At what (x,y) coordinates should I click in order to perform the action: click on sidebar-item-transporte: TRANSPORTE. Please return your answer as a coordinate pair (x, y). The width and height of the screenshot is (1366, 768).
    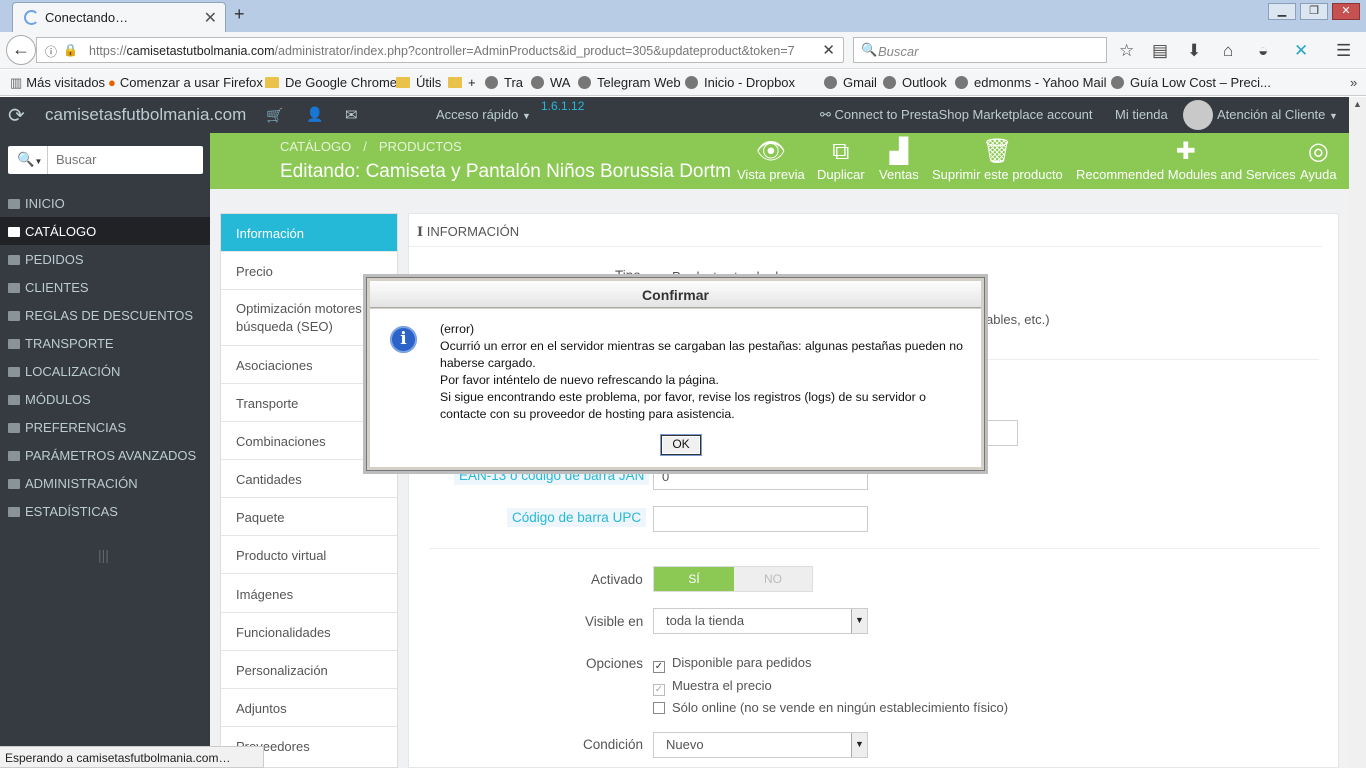
    Looking at the image, I should click on (105, 343).